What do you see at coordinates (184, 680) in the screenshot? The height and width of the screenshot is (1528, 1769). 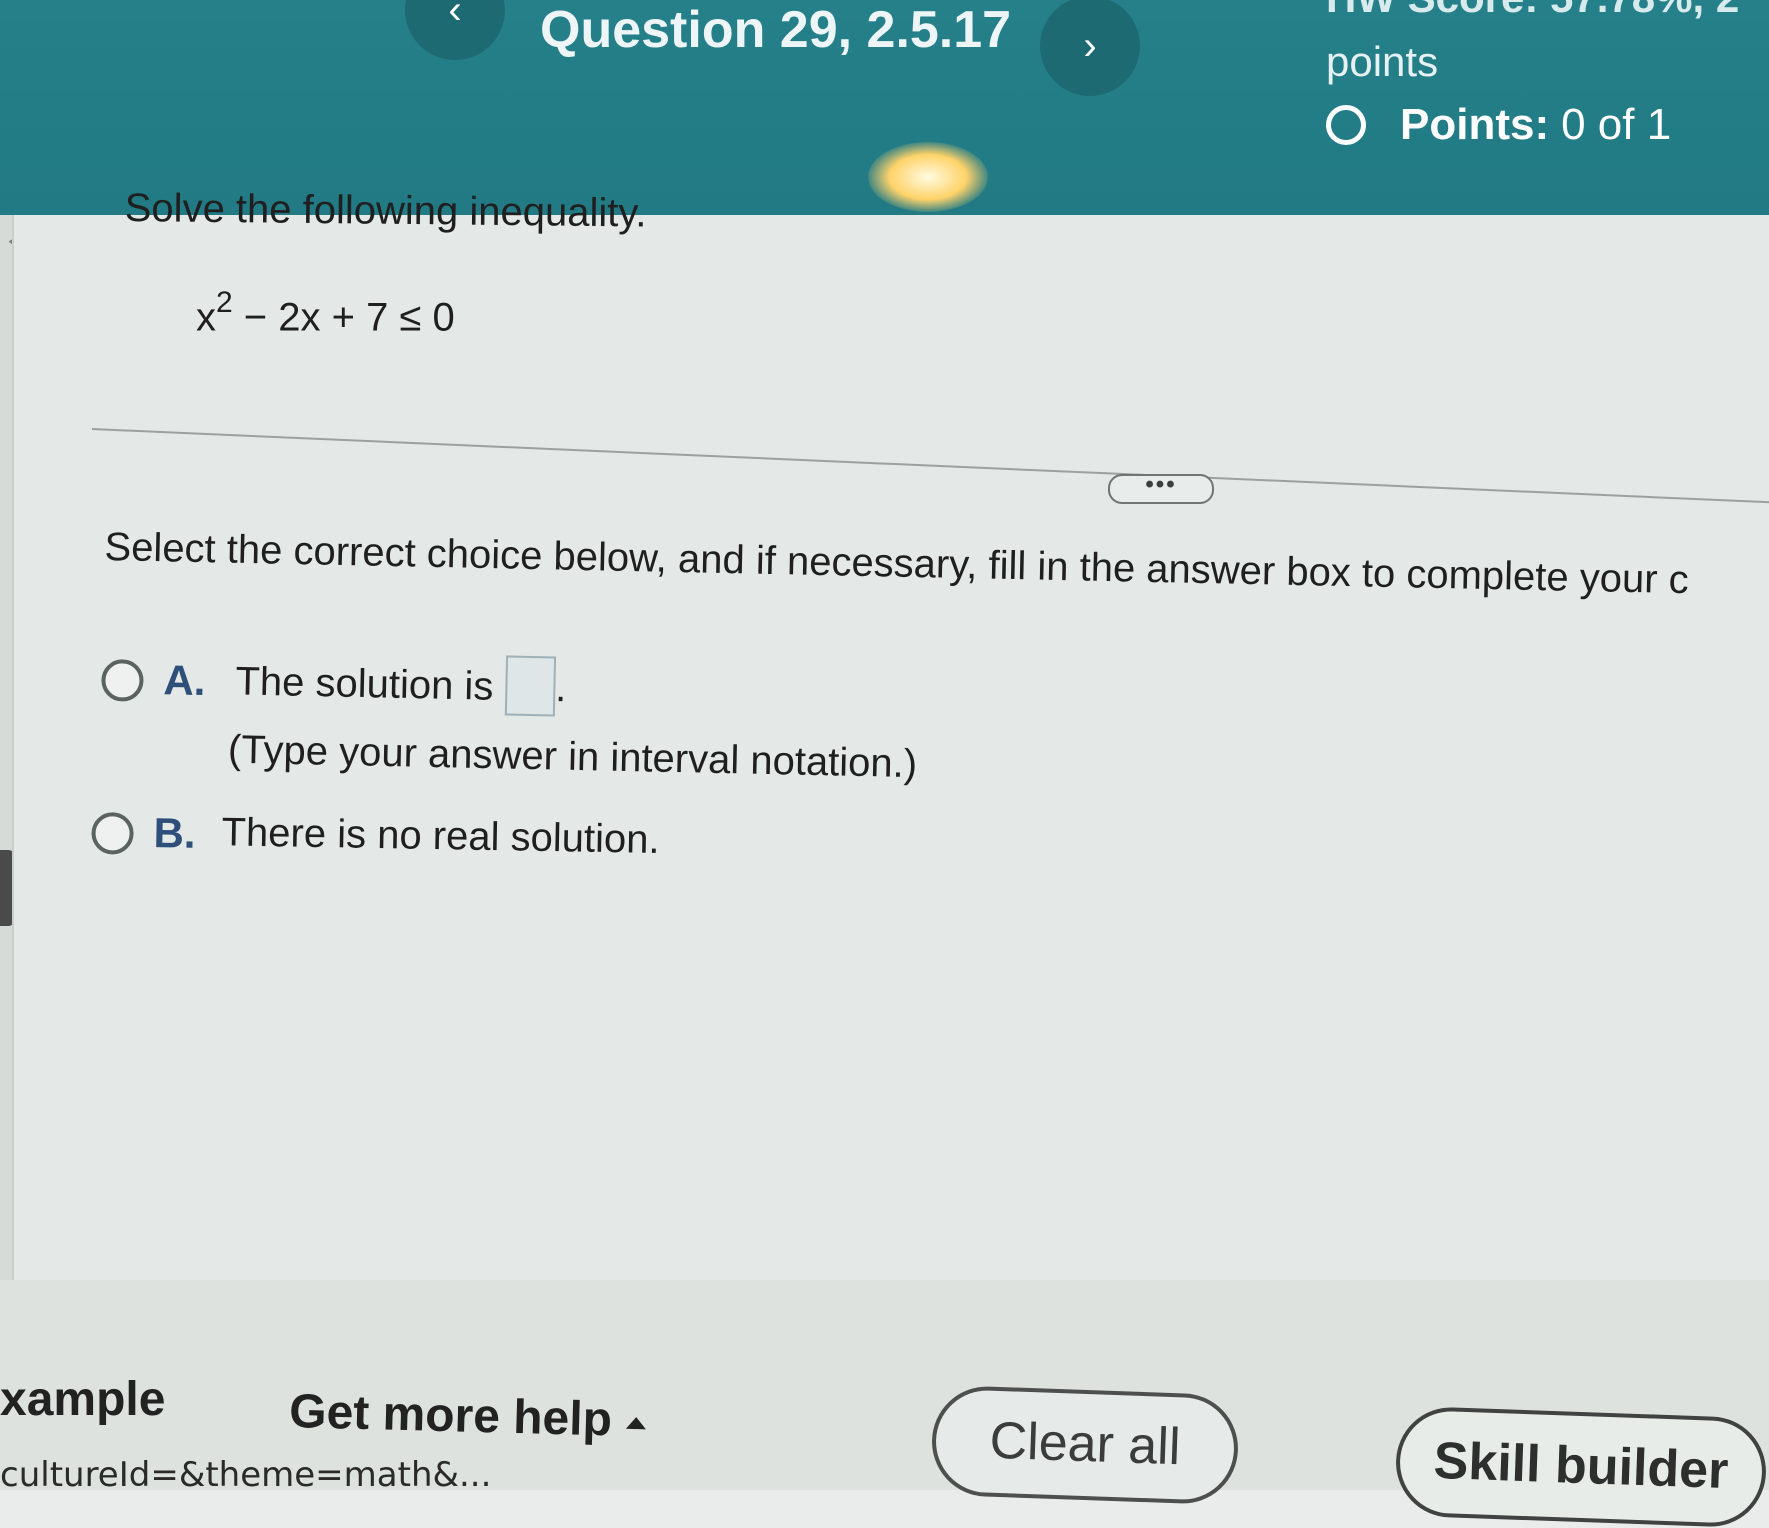 I see `choice-a-letter: A.` at bounding box center [184, 680].